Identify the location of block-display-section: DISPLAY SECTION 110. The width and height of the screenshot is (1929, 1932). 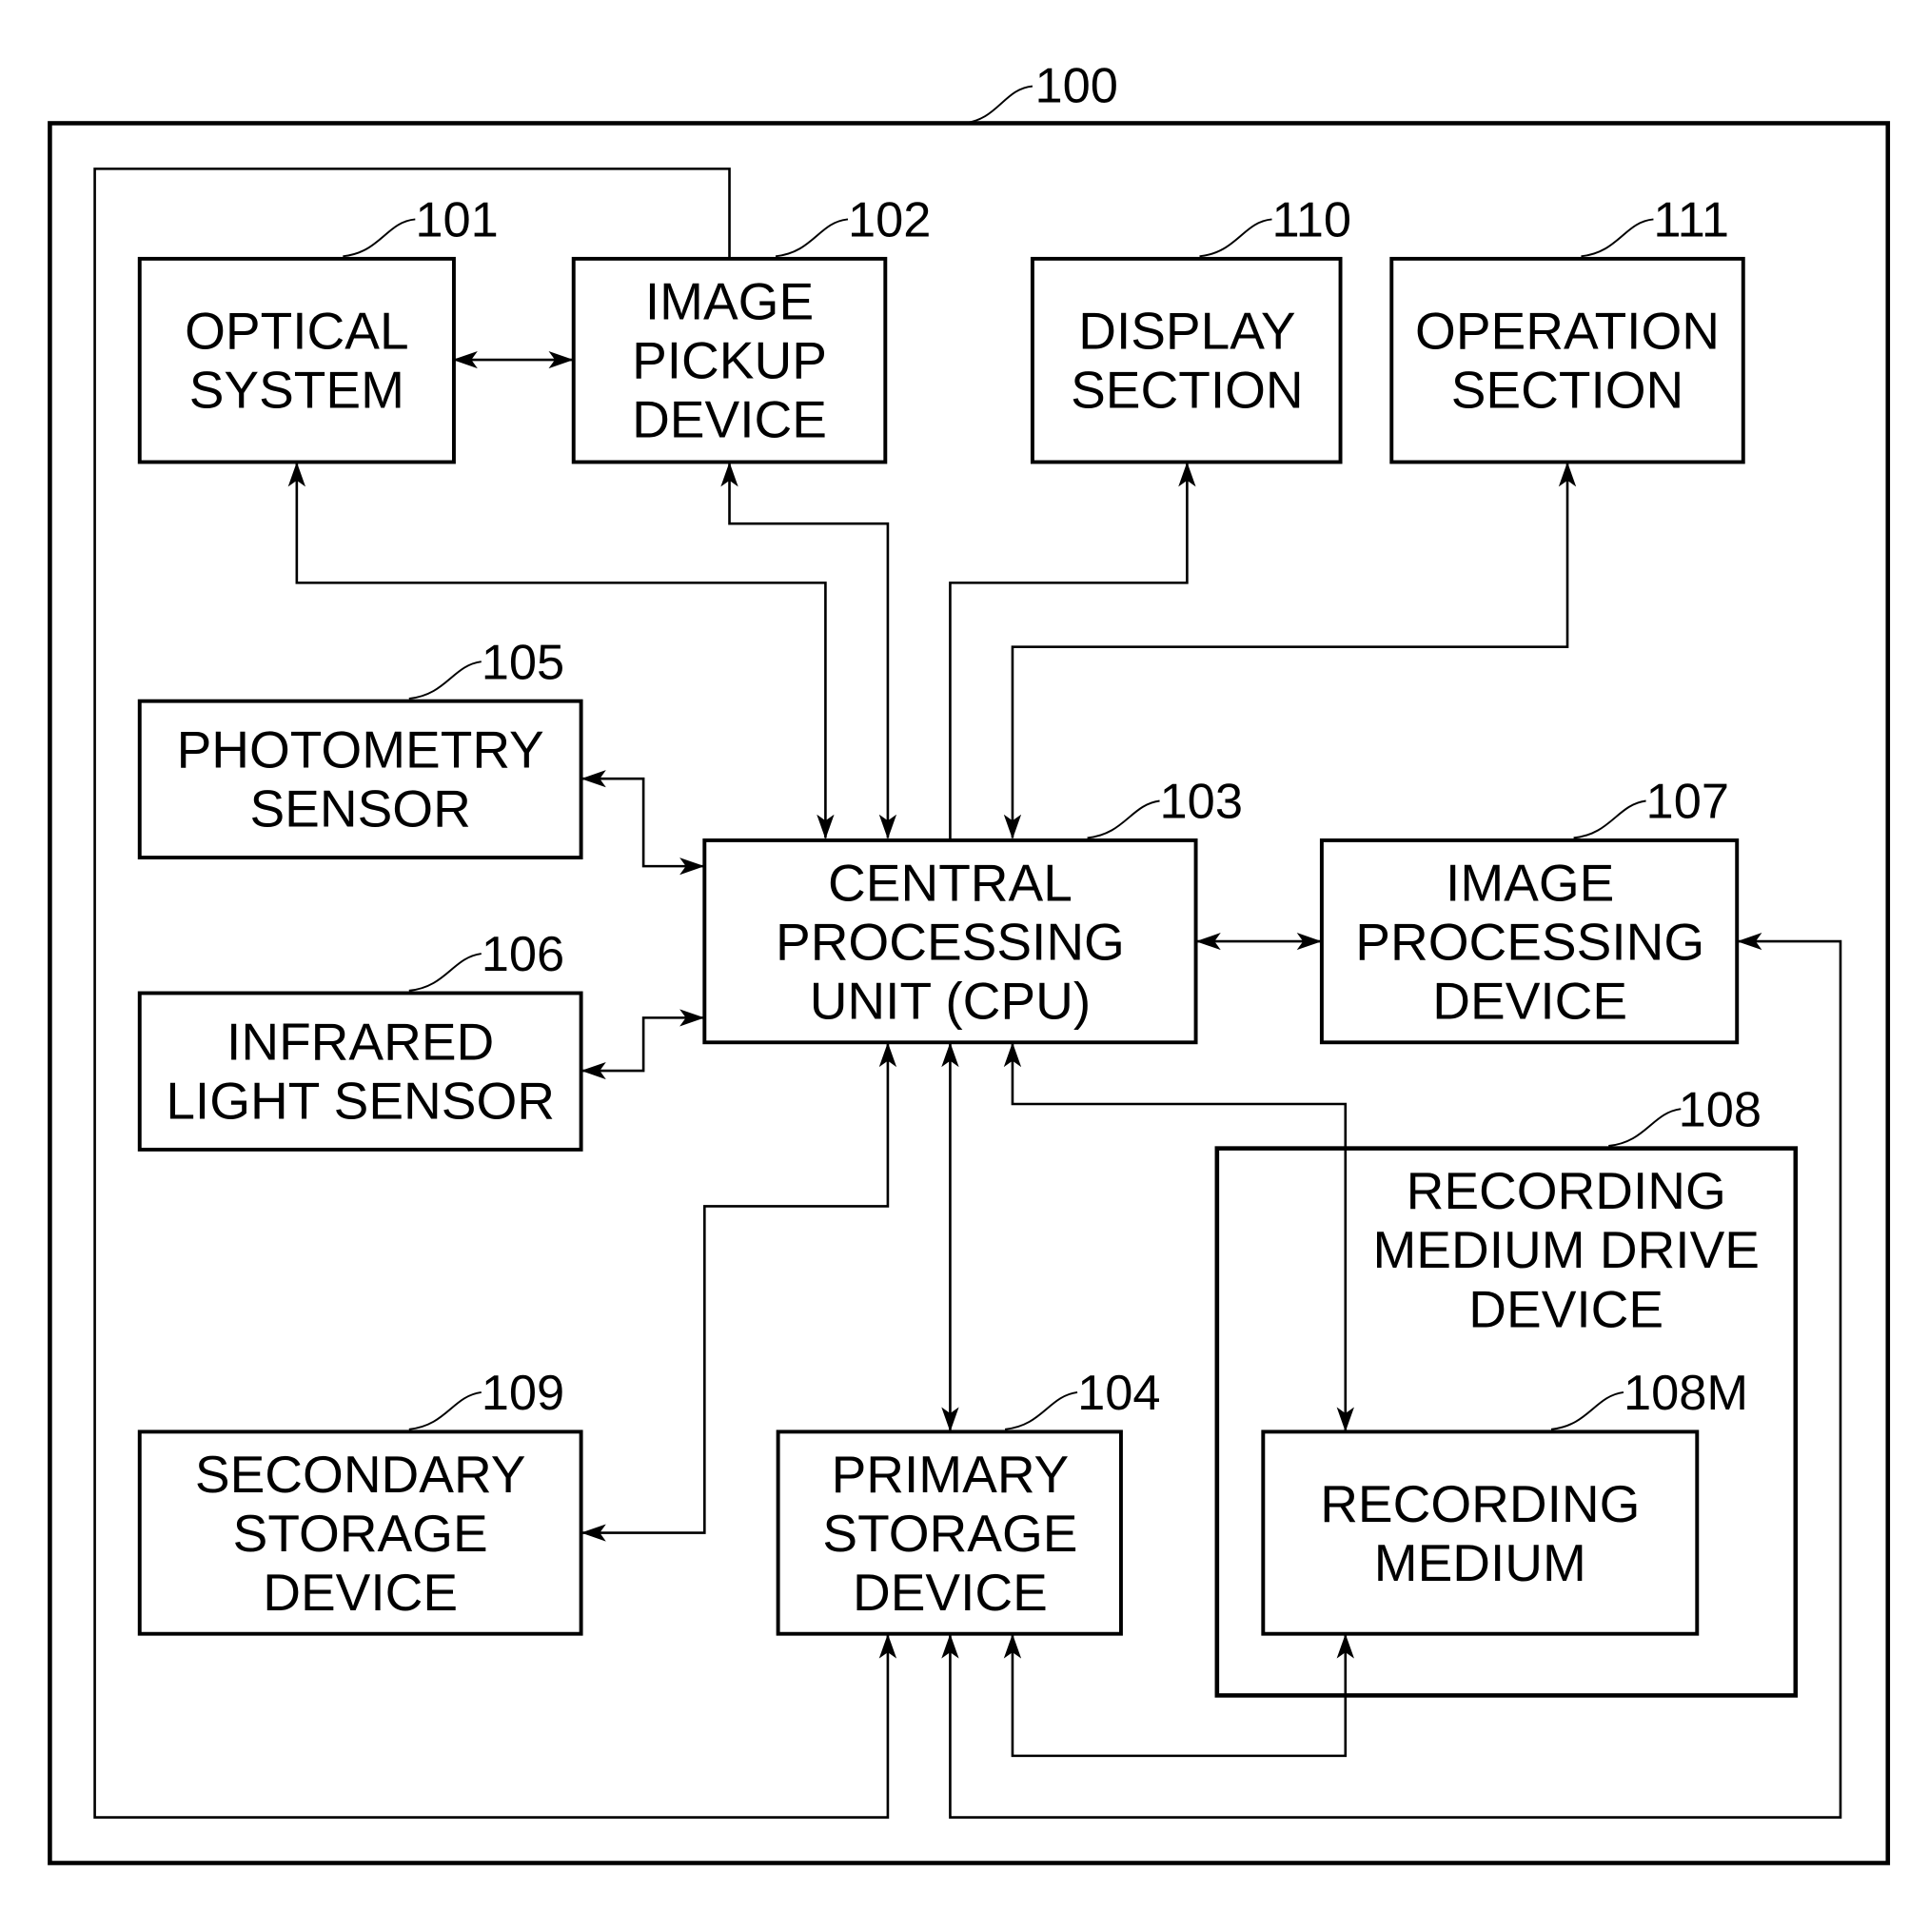
(1191, 328).